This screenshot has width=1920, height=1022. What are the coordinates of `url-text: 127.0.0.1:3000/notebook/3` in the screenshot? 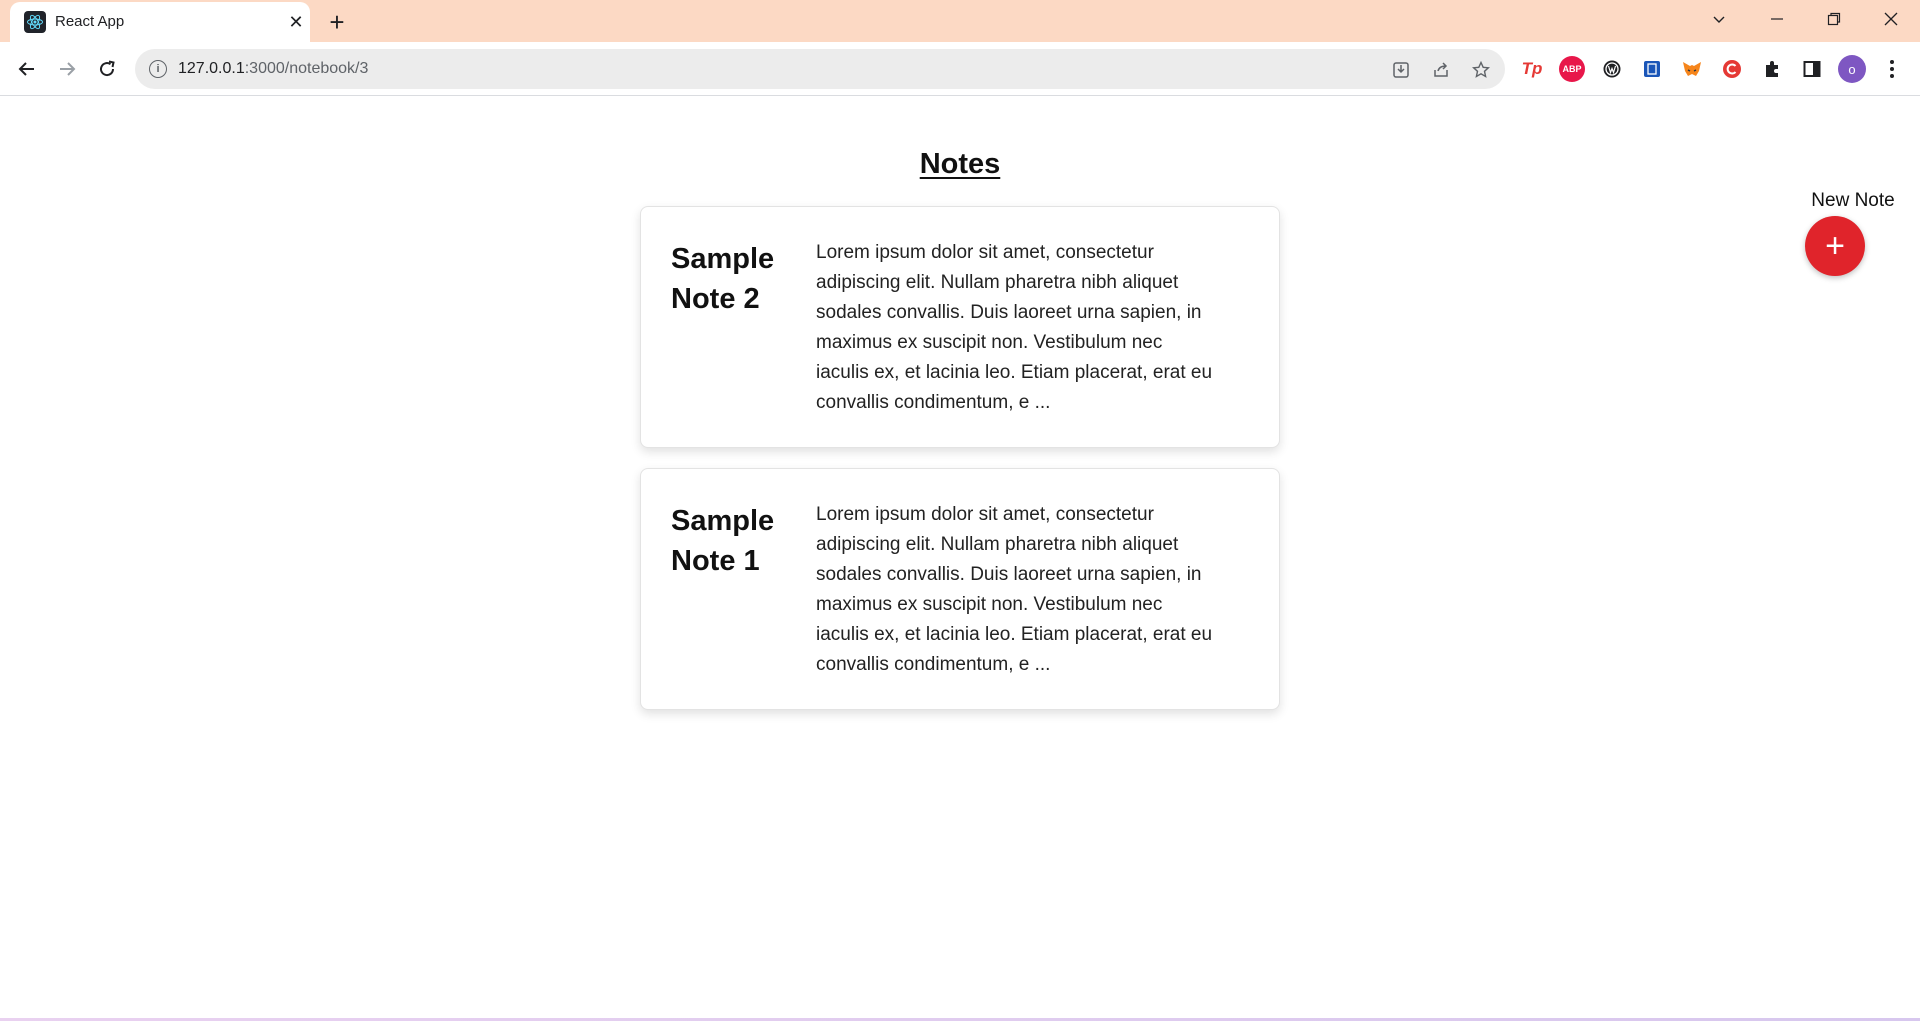 It's located at (273, 69).